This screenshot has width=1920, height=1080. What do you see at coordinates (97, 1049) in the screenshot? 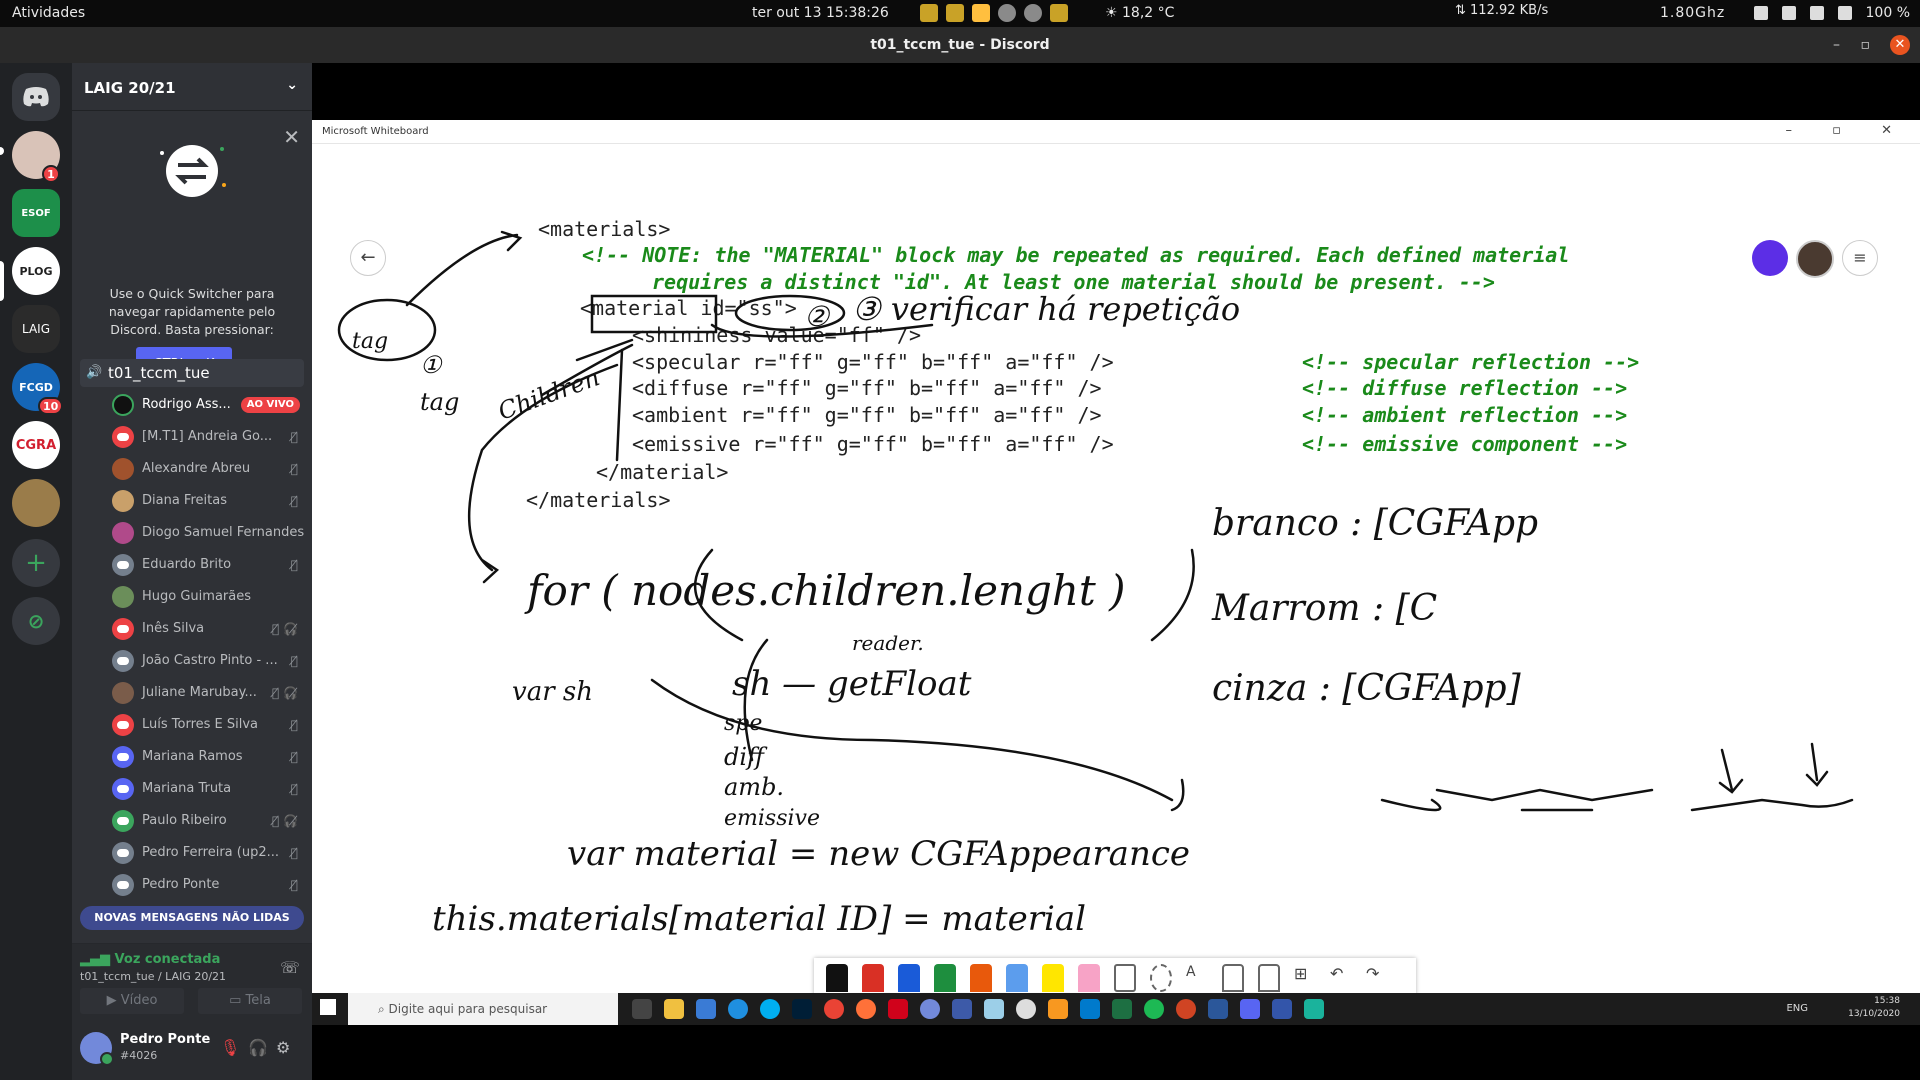
I see `avatar` at bounding box center [97, 1049].